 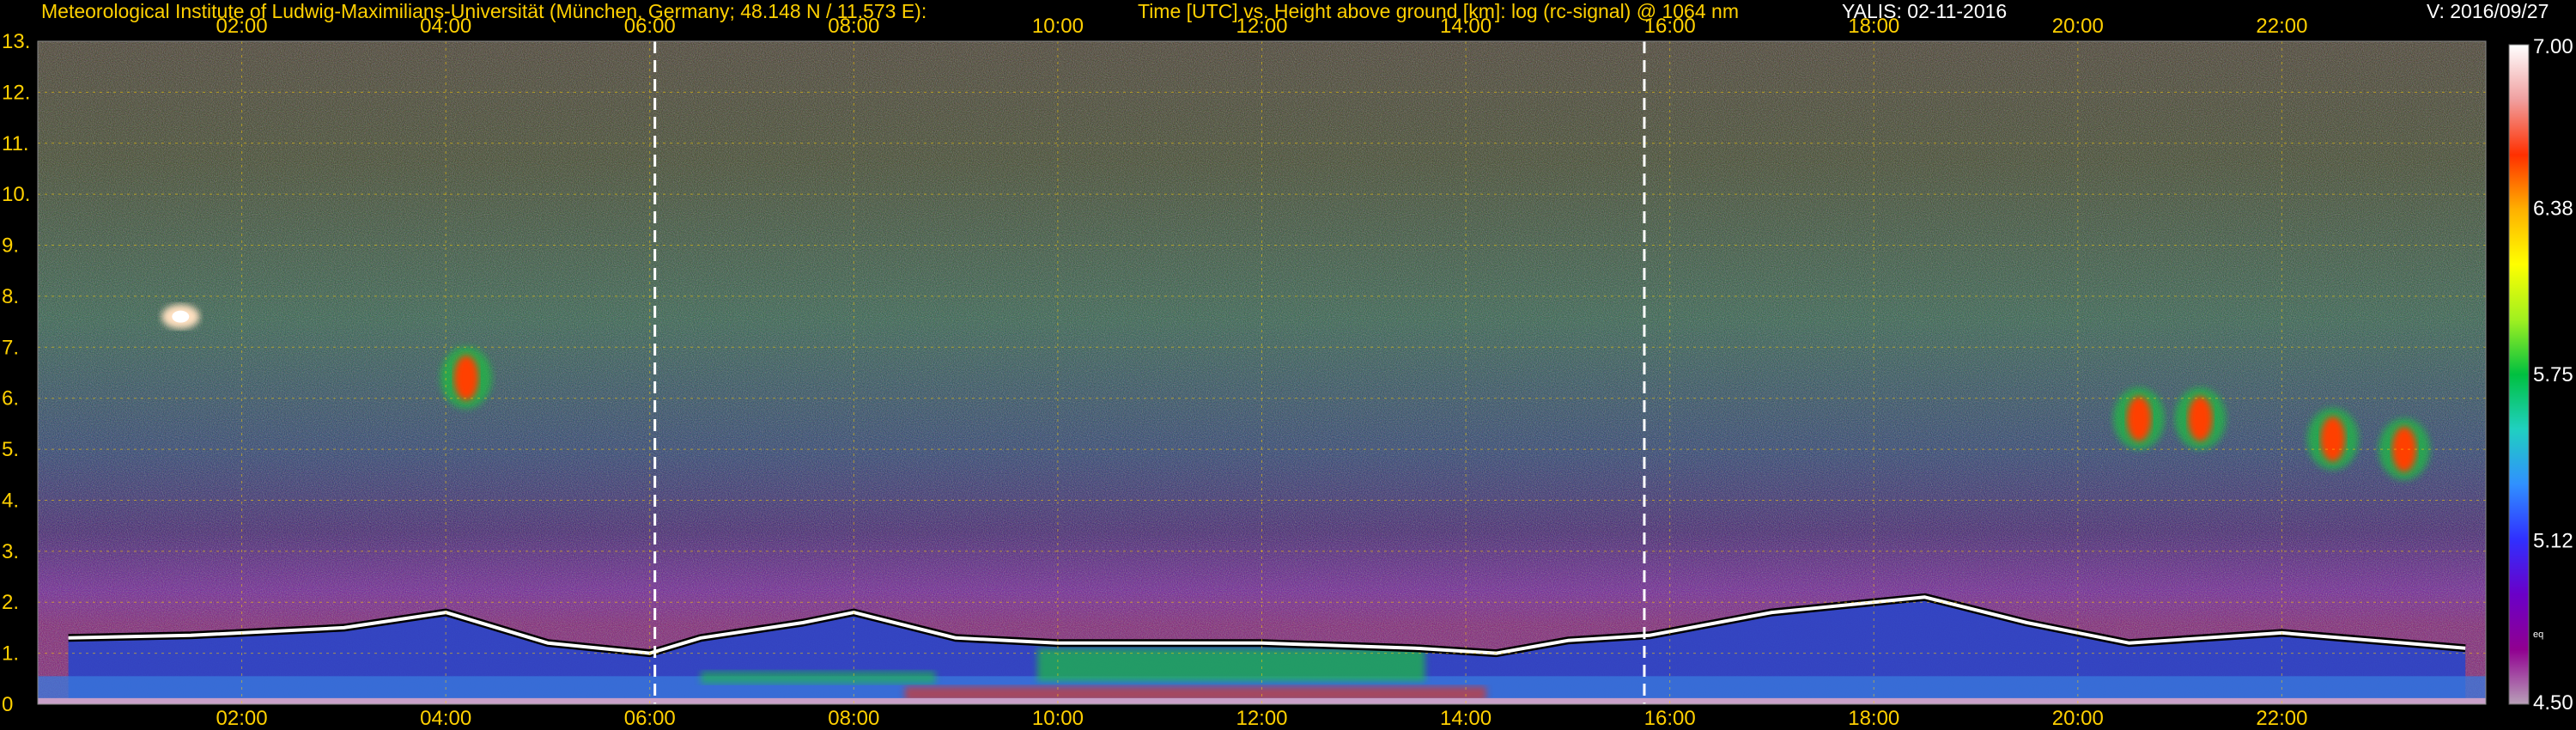 What do you see at coordinates (819, 677) in the screenshot?
I see `morning-green-band` at bounding box center [819, 677].